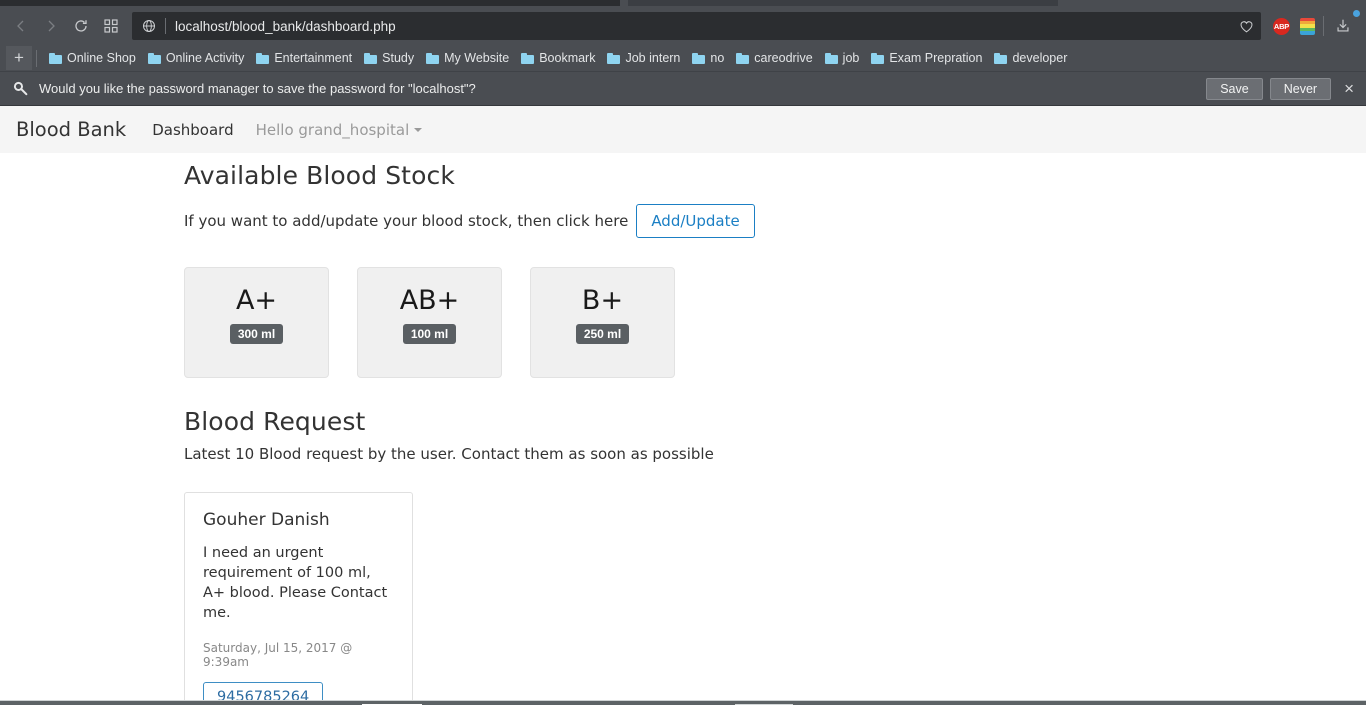 The image size is (1366, 705). Describe the element at coordinates (1234, 88) in the screenshot. I see `save-password-button: Save` at that location.